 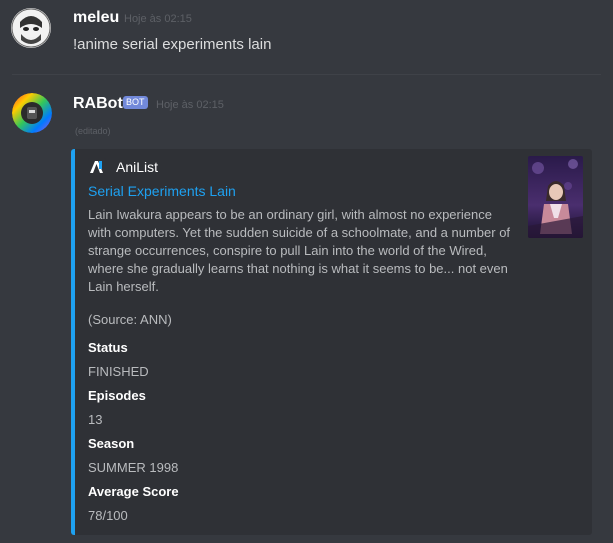 I want to click on message-divider, so click(x=306, y=74).